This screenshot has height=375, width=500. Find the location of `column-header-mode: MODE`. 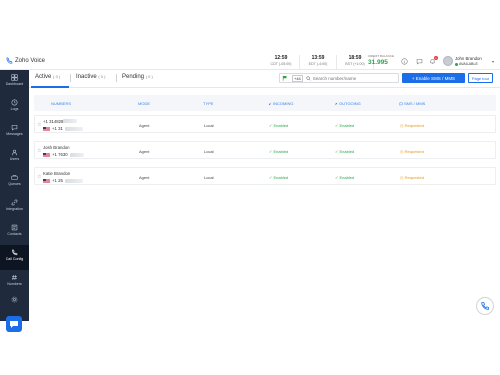

column-header-mode: MODE is located at coordinates (144, 103).